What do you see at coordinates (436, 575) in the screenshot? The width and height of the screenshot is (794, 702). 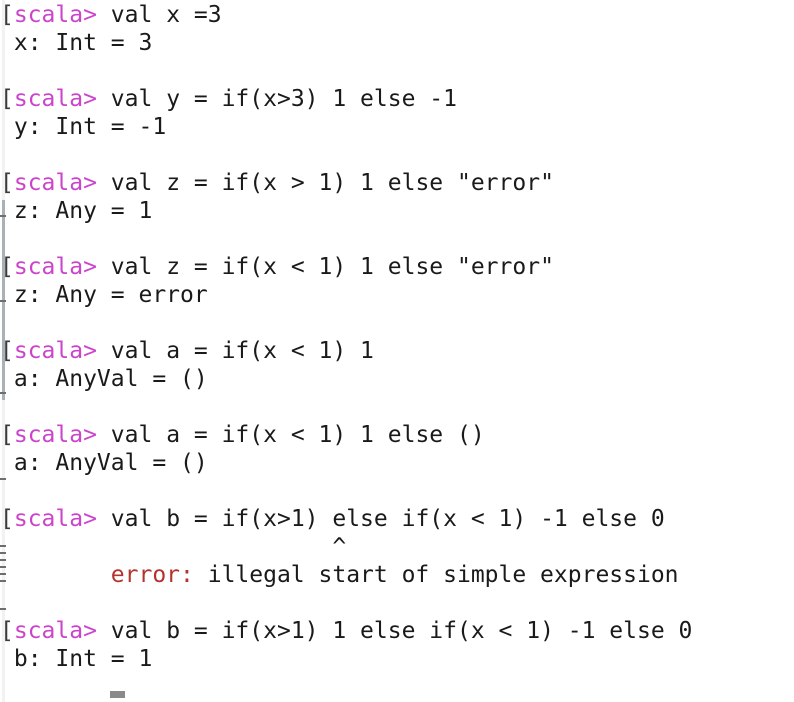 I see `error-message: illegal start of simple expression` at bounding box center [436, 575].